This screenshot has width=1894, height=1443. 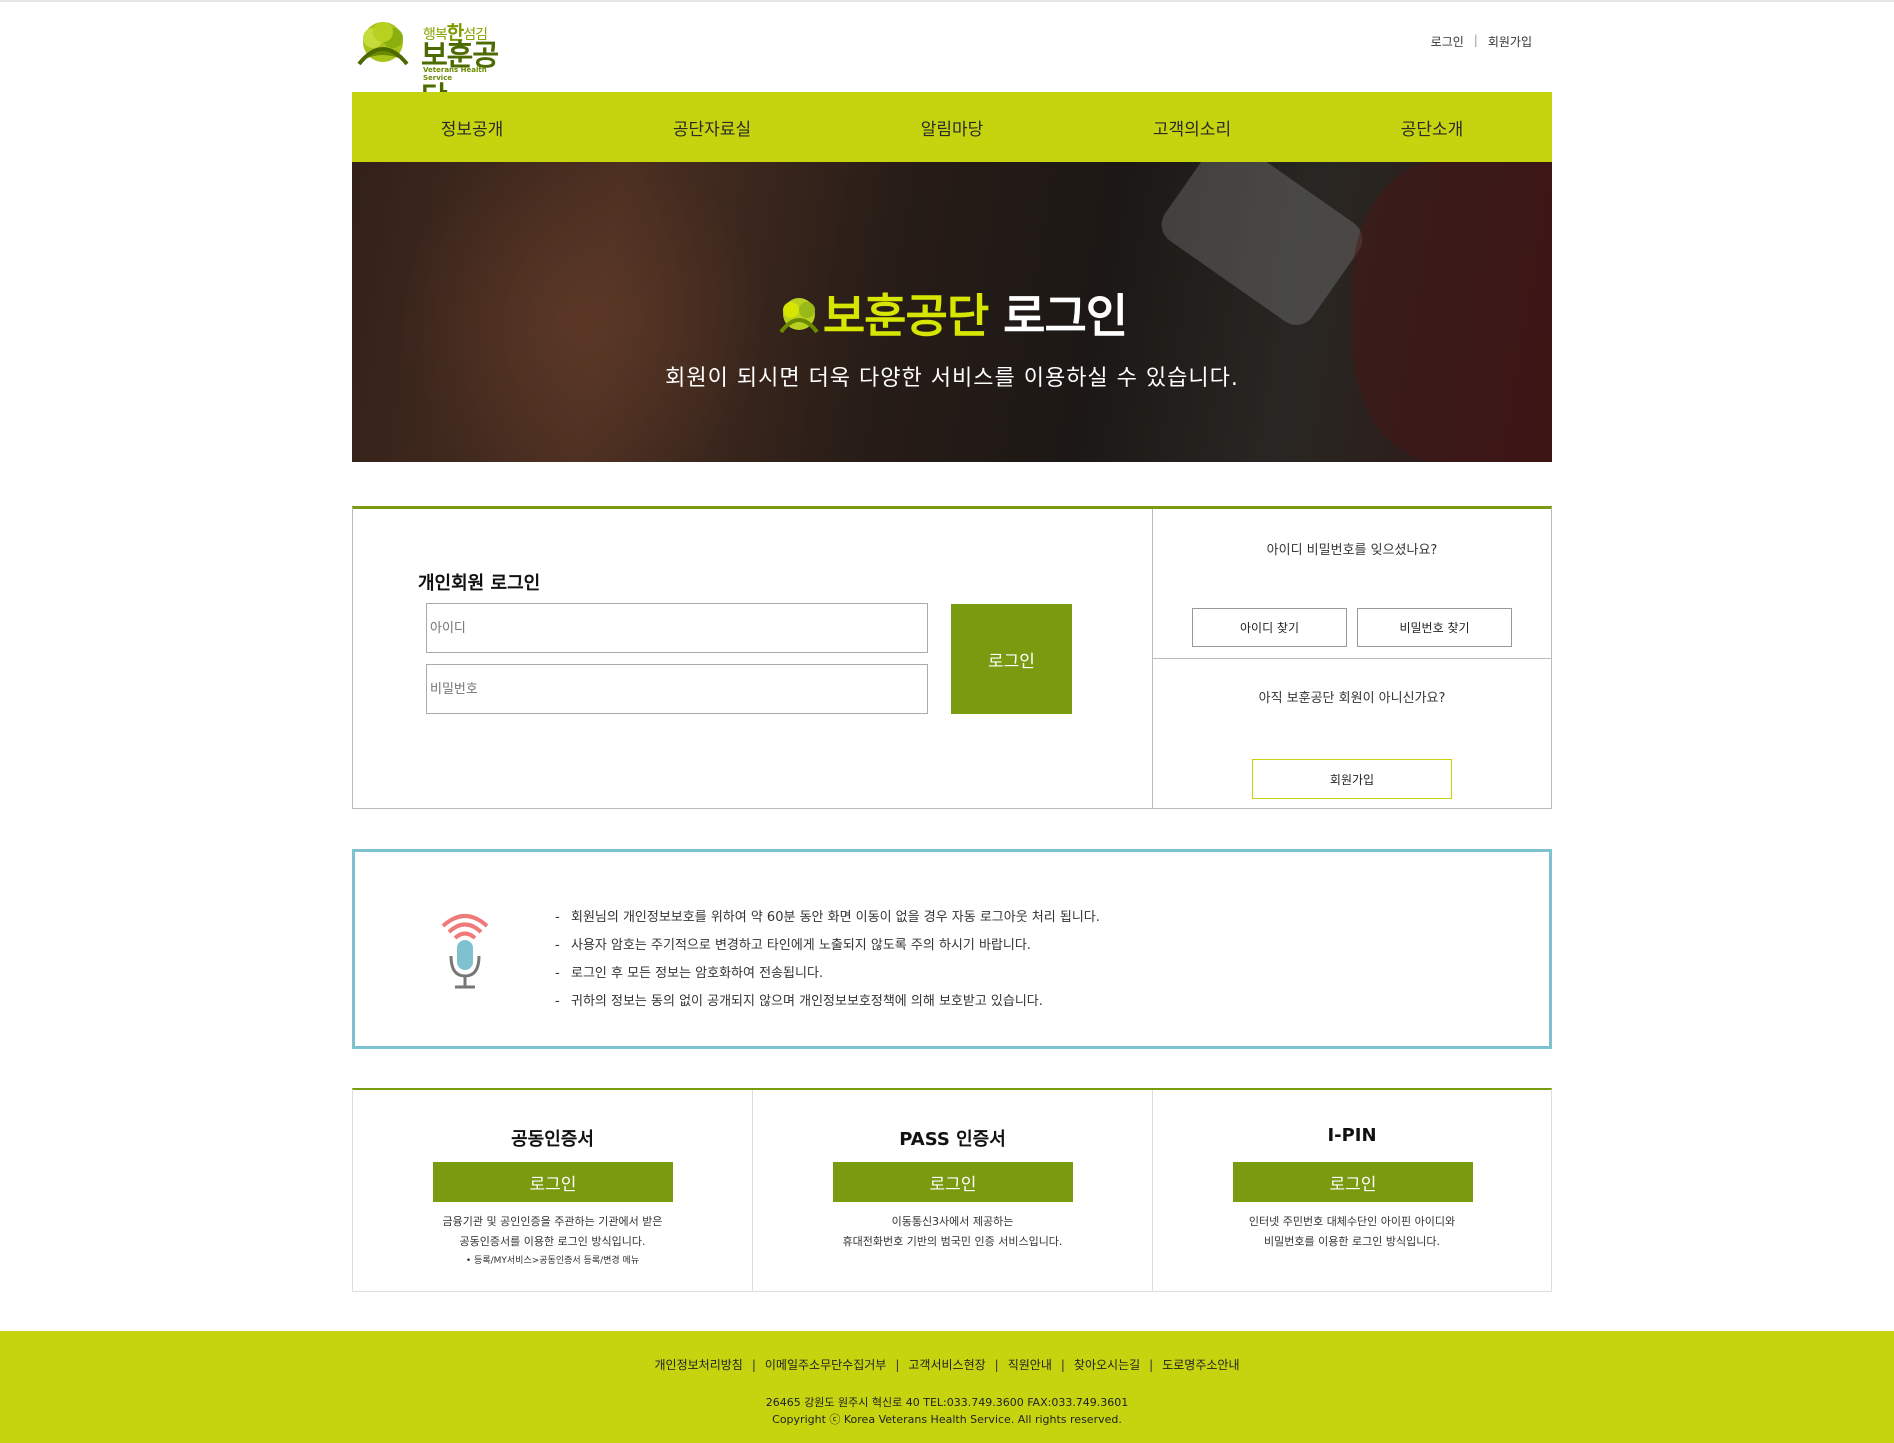 What do you see at coordinates (1269, 627) in the screenshot?
I see `find-id-button: 아이디 찾기` at bounding box center [1269, 627].